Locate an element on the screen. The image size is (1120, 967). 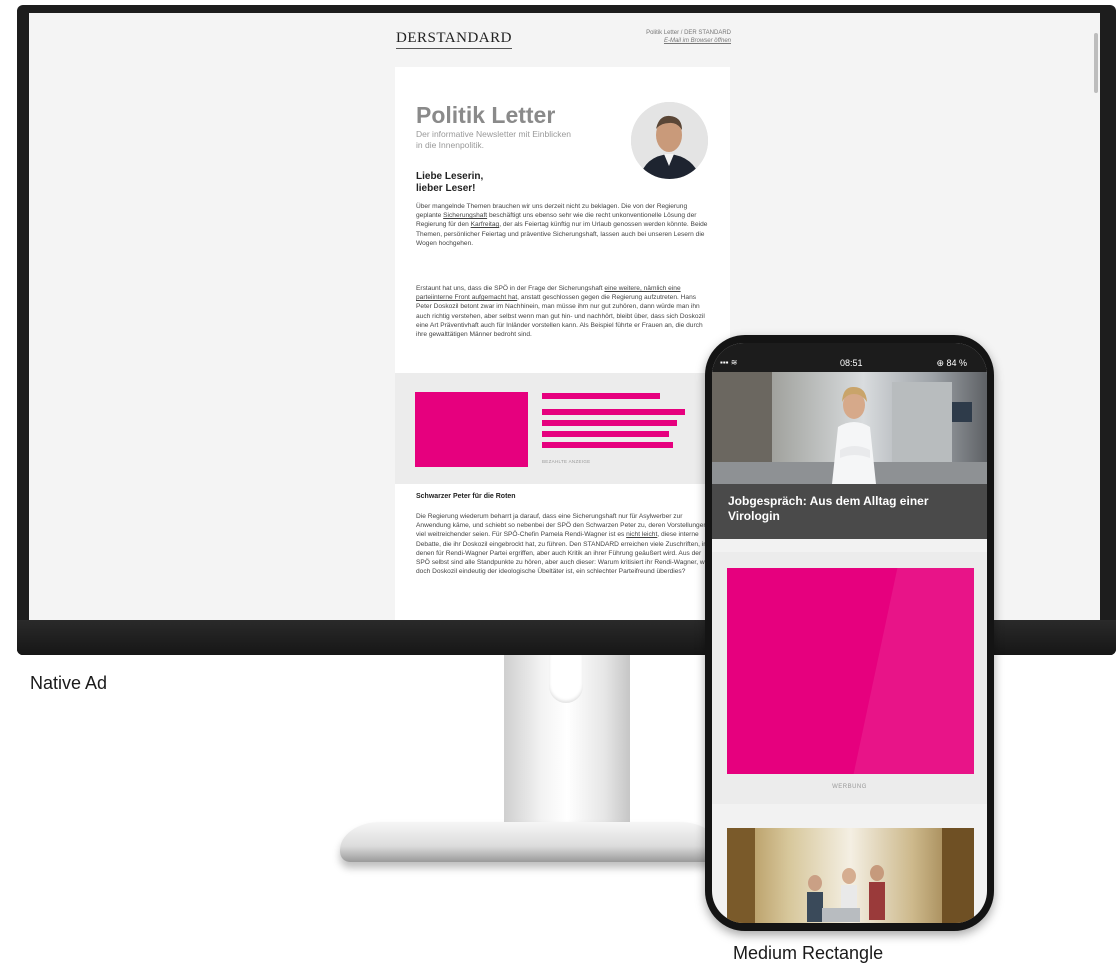
native-ad-image is located at coordinates (471, 429).